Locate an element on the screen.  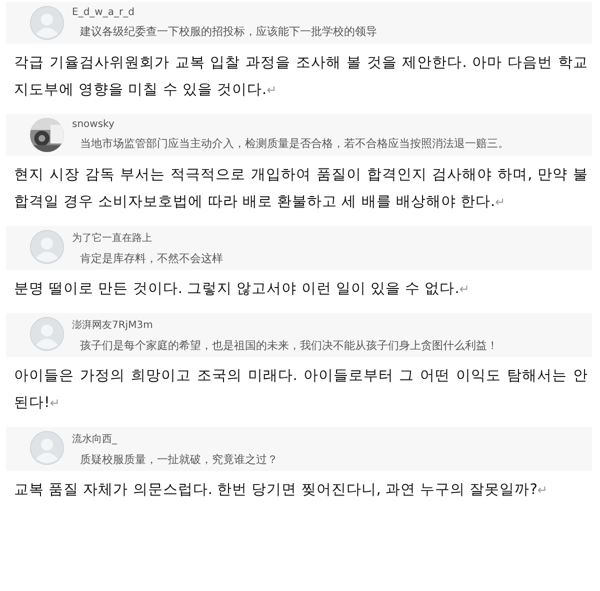
comment-text: 当地市场监管部门应当主动介入，检测质量是否合格，若不合格应当按照消法退一赔三。 is located at coordinates (294, 143).